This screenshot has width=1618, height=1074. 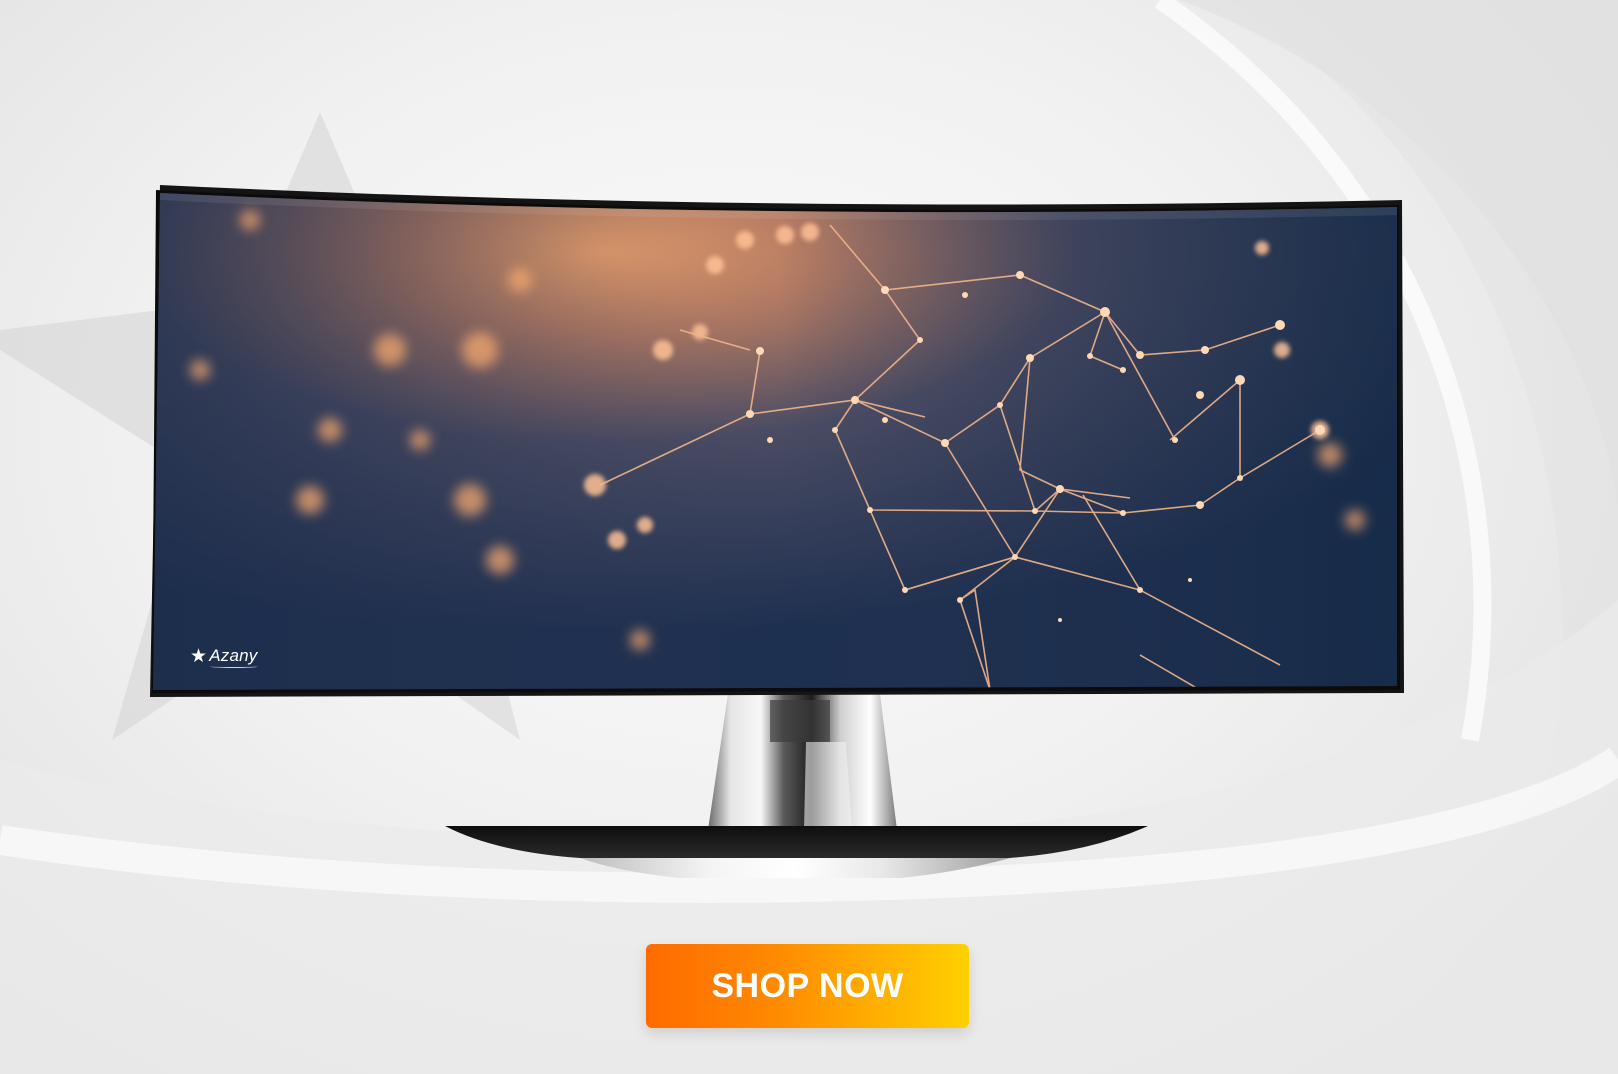 I want to click on brand-logo: ★ Azany, so click(x=224, y=656).